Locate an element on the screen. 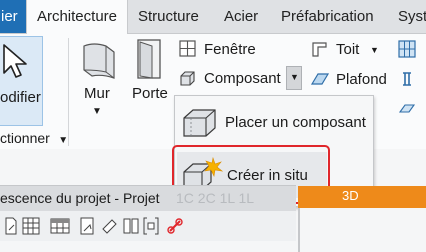 The image size is (426, 252). tab-systemes: Syst is located at coordinates (412, 16).